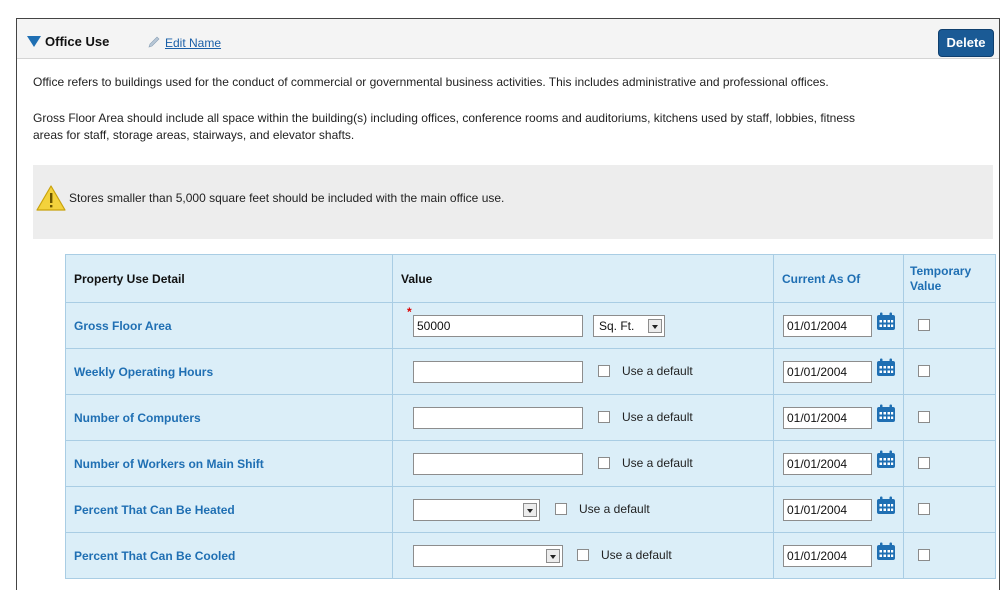 The width and height of the screenshot is (1000, 590). I want to click on row-label-percent-heated: Percent That Can Be Heated, so click(229, 509).